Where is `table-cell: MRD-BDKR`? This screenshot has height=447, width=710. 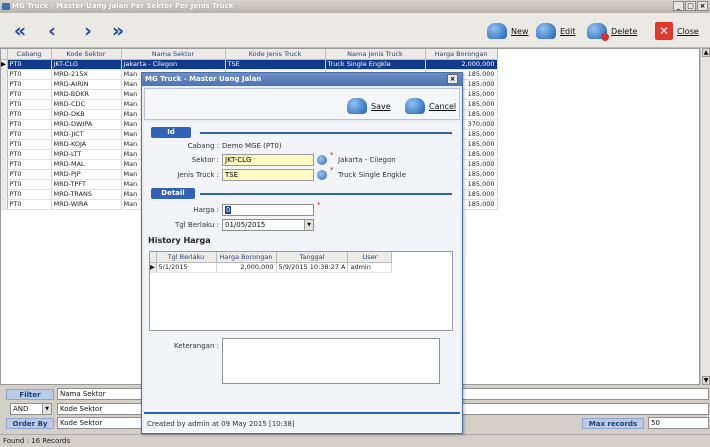
table-cell: MRD-BDKR is located at coordinates (86, 94).